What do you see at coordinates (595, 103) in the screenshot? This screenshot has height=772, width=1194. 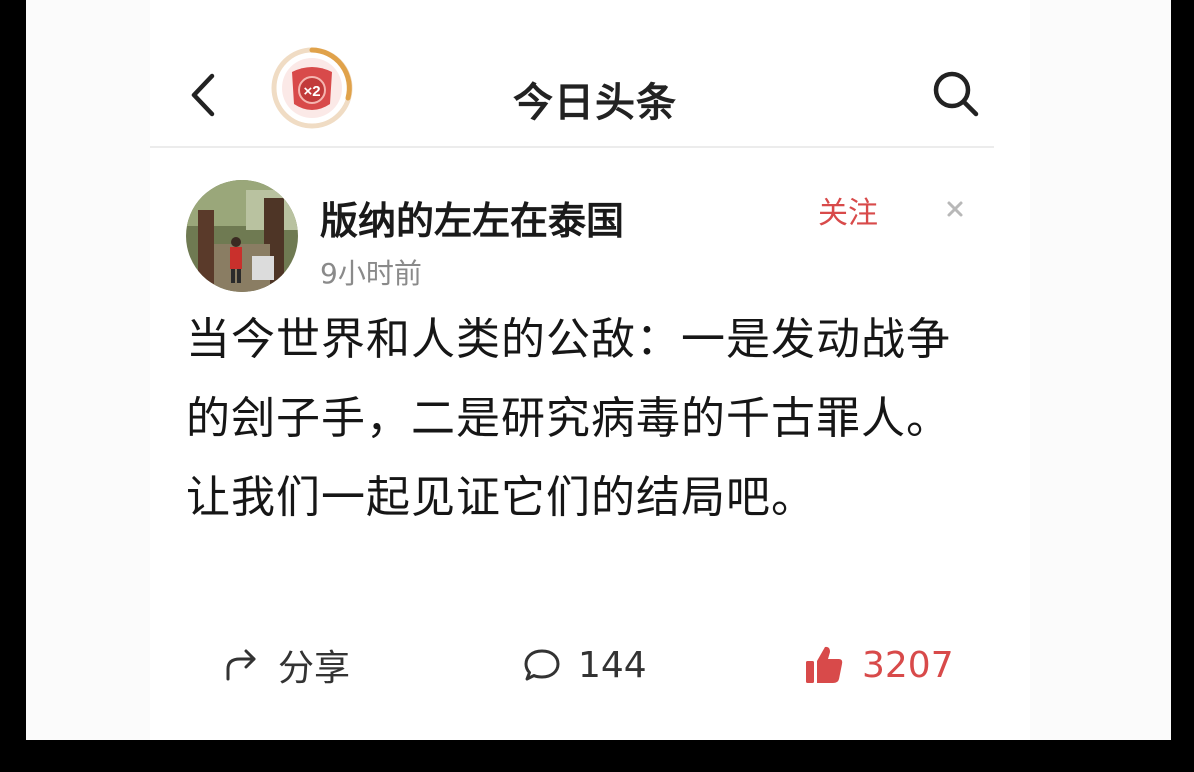 I see `app-title: 今日头条` at bounding box center [595, 103].